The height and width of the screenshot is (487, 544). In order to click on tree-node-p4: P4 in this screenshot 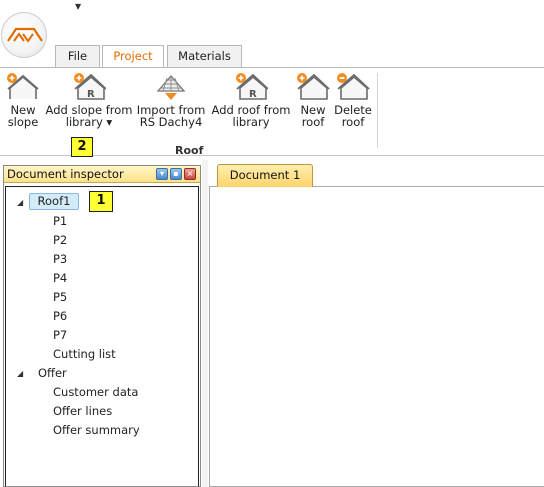, I will do `click(60, 278)`.